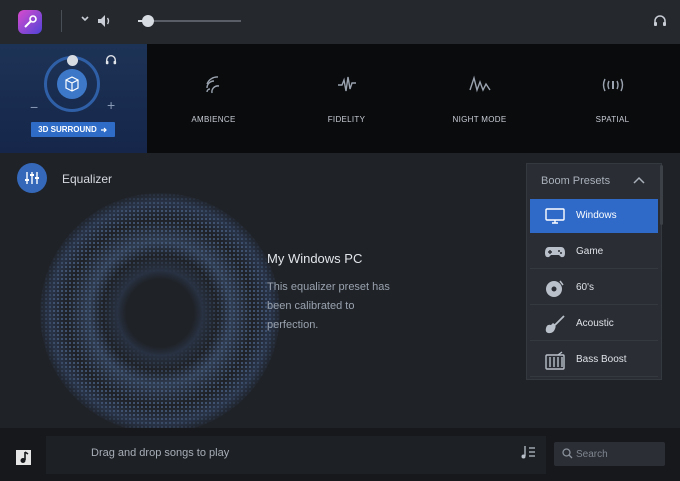 This screenshot has width=680, height=481. Describe the element at coordinates (661, 195) in the screenshot. I see `presets-scrollbar` at that location.